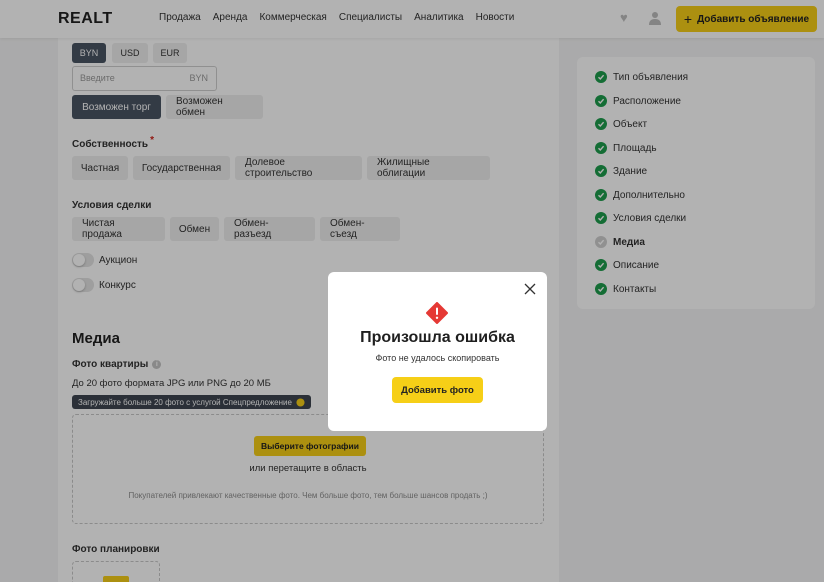 The image size is (824, 582). I want to click on modal-subtitle: Фото не удалось скопировать, so click(437, 358).